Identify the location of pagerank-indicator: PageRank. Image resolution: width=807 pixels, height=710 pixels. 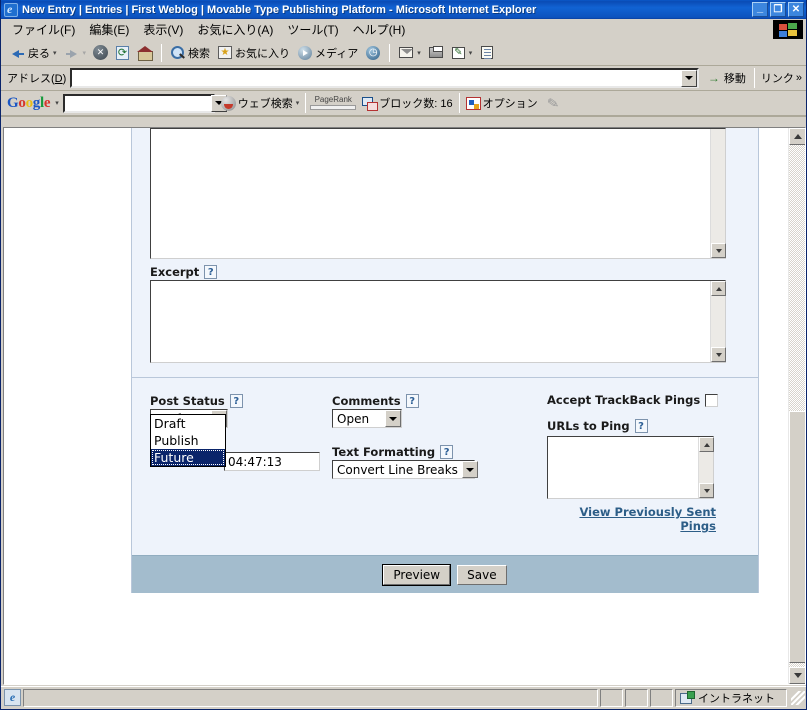
(333, 103).